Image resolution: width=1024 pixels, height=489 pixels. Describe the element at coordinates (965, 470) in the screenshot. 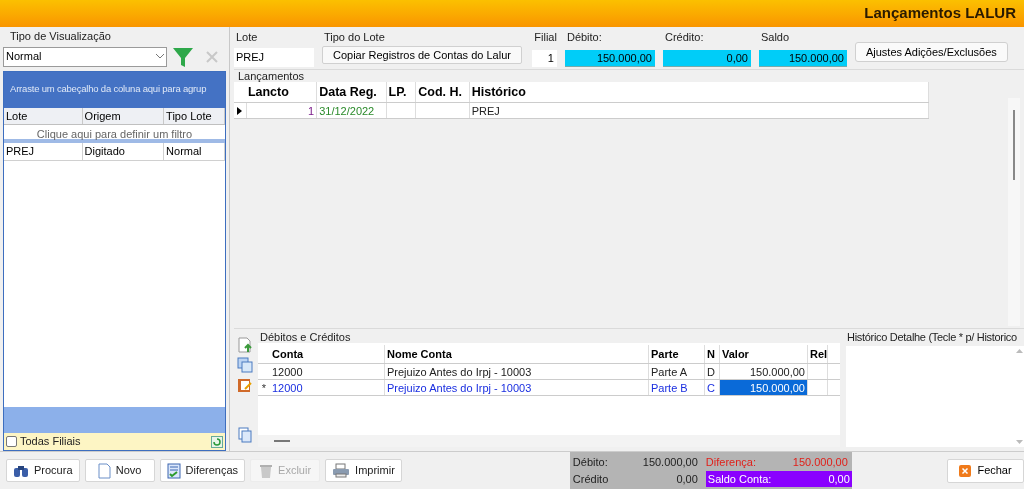

I see `close-icon` at that location.